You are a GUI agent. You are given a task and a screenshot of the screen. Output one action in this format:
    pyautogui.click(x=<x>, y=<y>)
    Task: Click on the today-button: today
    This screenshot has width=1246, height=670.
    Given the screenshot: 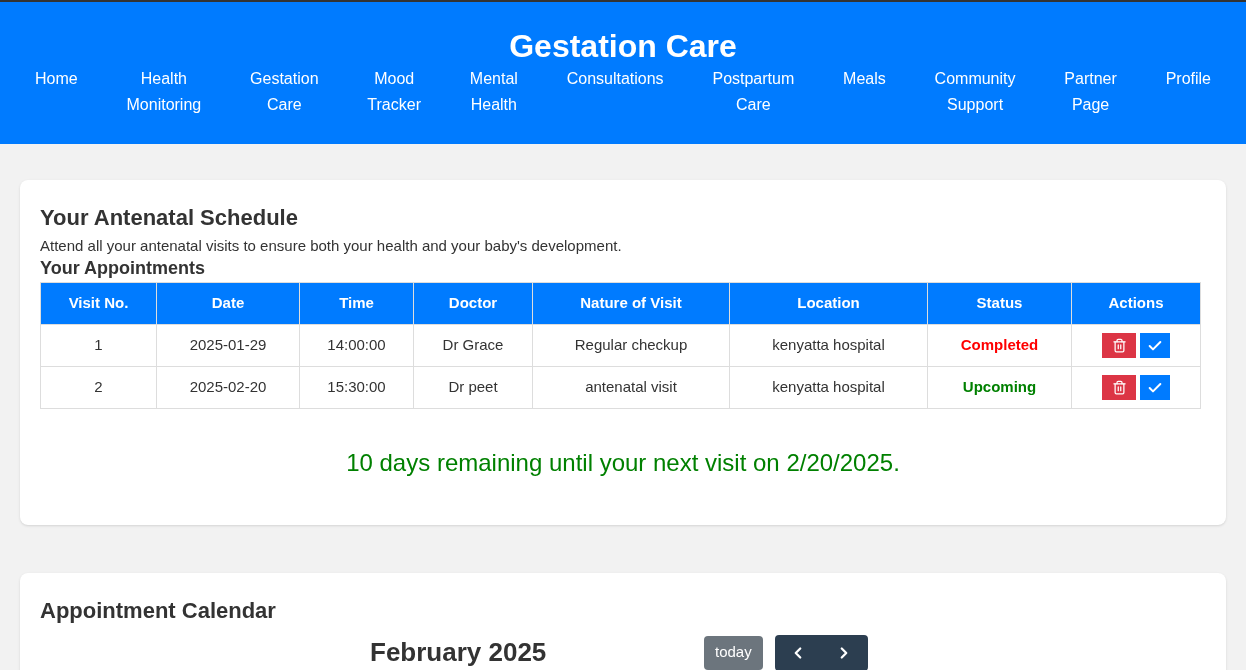 What is the action you would take?
    pyautogui.click(x=733, y=652)
    